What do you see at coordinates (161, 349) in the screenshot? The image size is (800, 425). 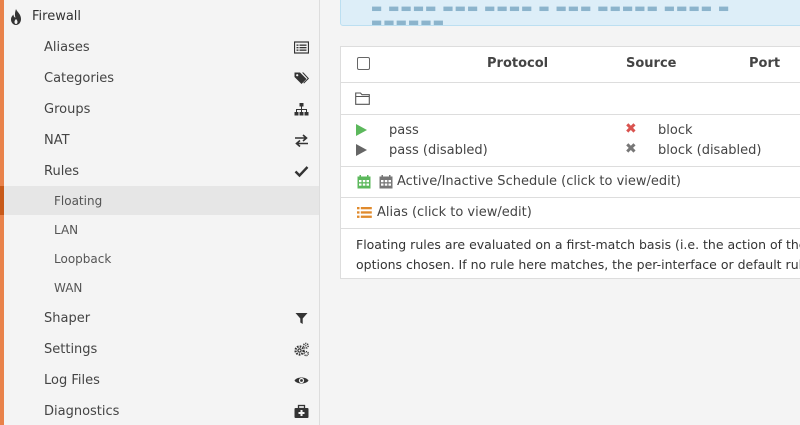 I see `sidebar-item-settings: Settings` at bounding box center [161, 349].